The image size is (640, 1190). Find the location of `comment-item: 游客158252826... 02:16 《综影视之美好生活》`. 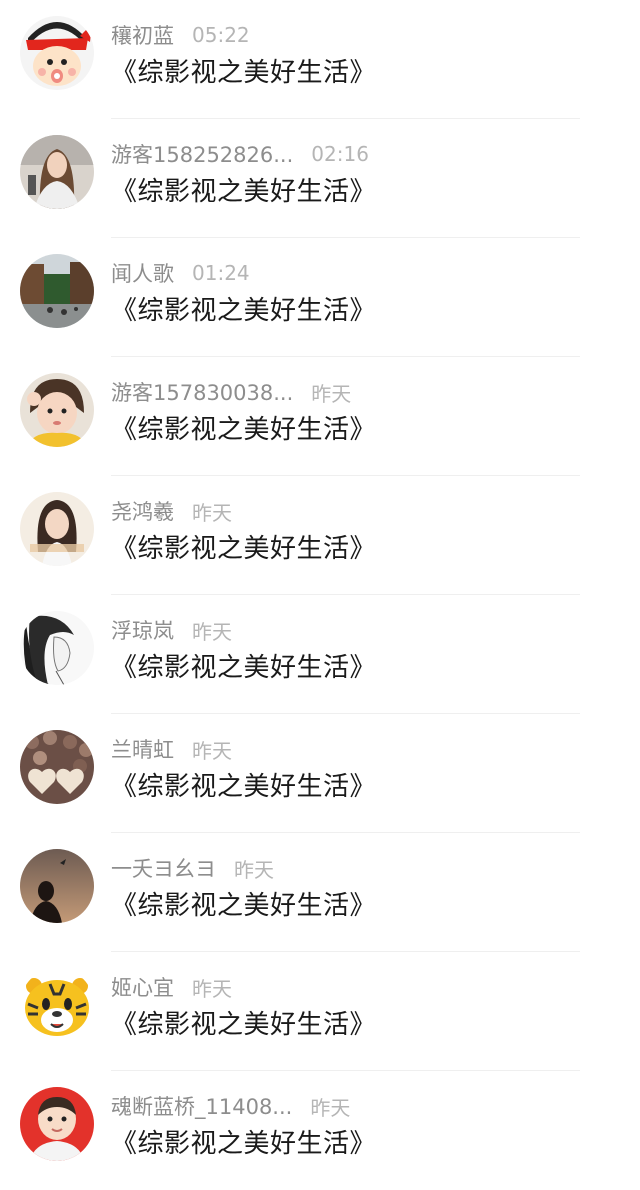

comment-item: 游客158252826... 02:16 《综影视之美好生活》 is located at coordinates (320, 178).